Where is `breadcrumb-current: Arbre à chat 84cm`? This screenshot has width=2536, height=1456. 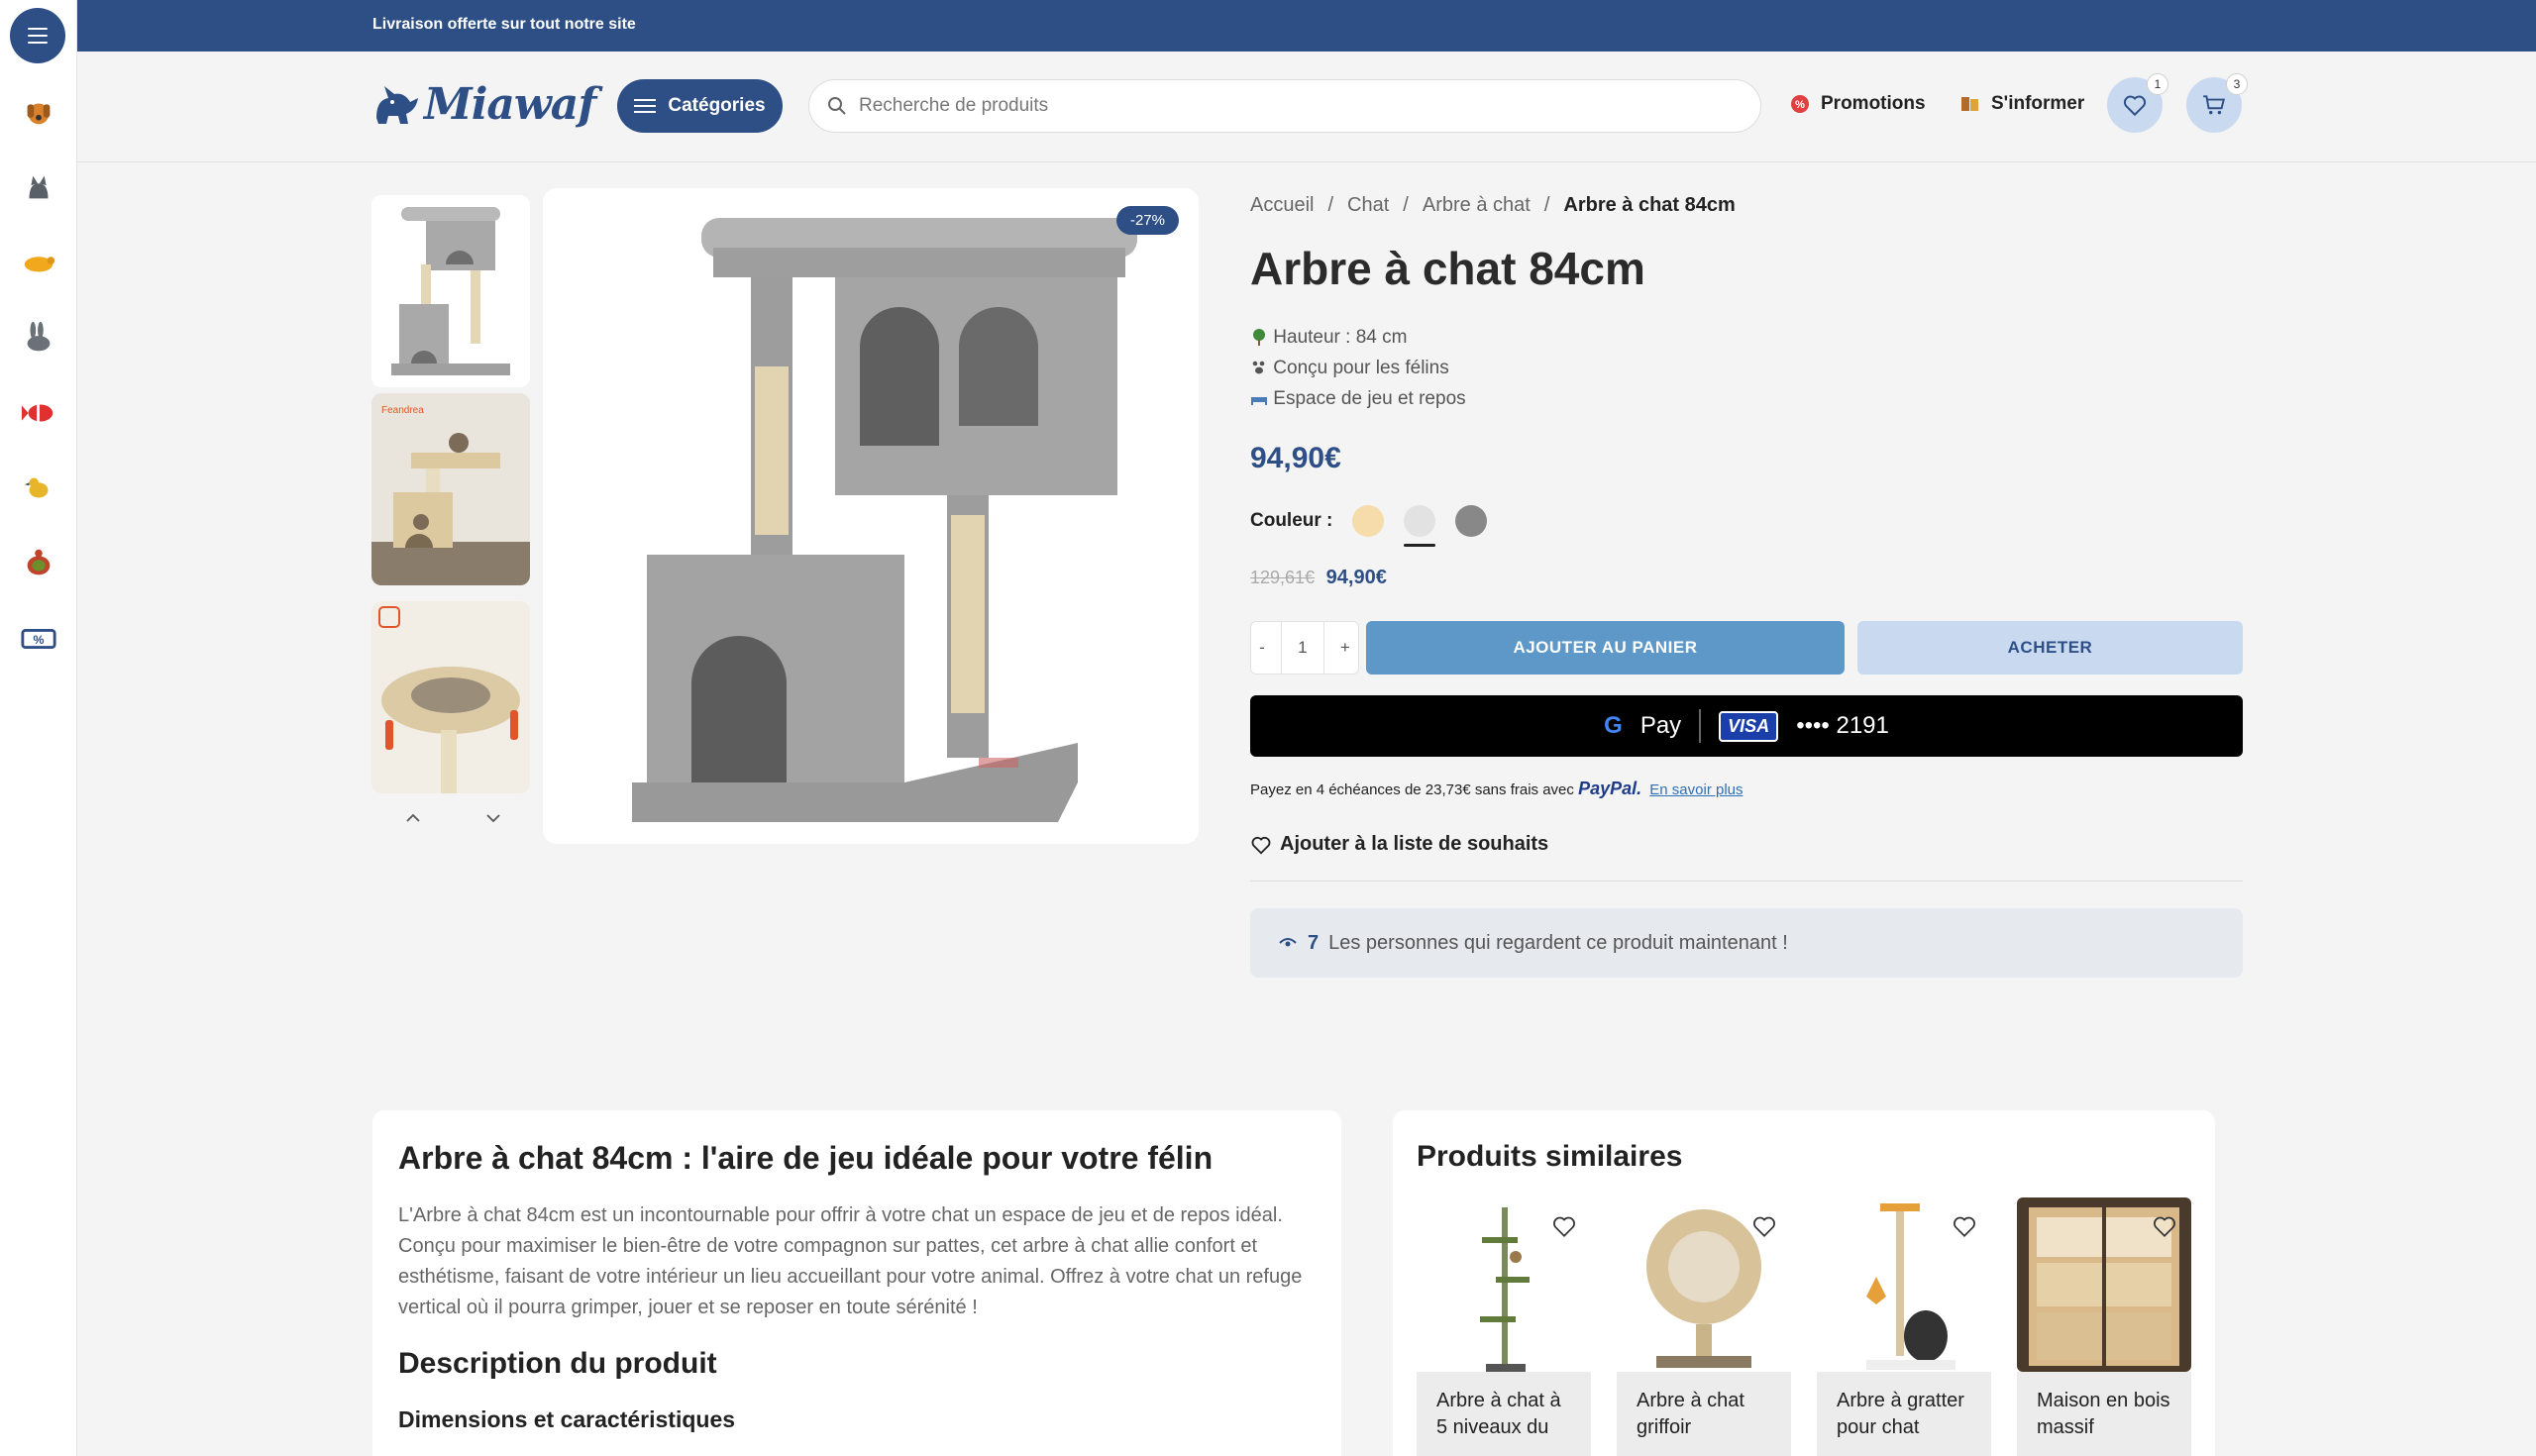 breadcrumb-current: Arbre à chat 84cm is located at coordinates (1649, 205).